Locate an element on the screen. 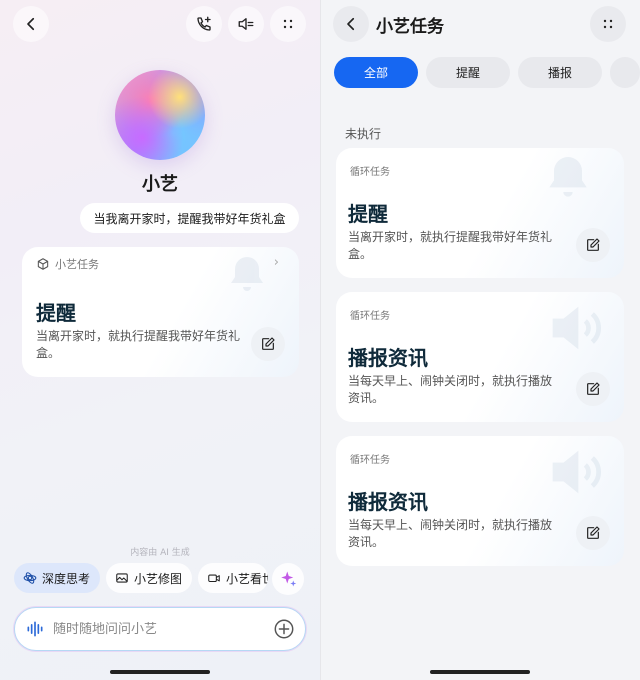 Image resolution: width=640 pixels, height=680 pixels. section-label-pending: 未执行 is located at coordinates (363, 134).